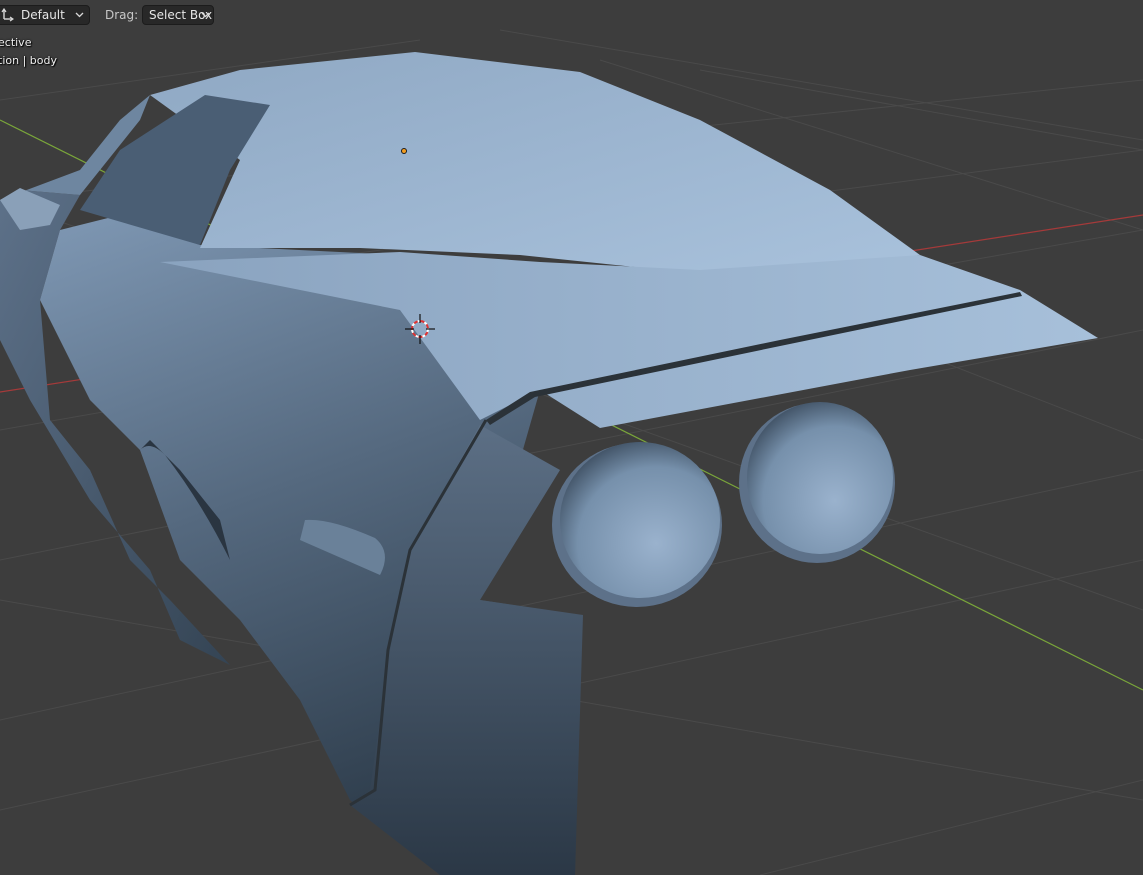  Describe the element at coordinates (7, 15) in the screenshot. I see `transform-orientation-icon` at that location.